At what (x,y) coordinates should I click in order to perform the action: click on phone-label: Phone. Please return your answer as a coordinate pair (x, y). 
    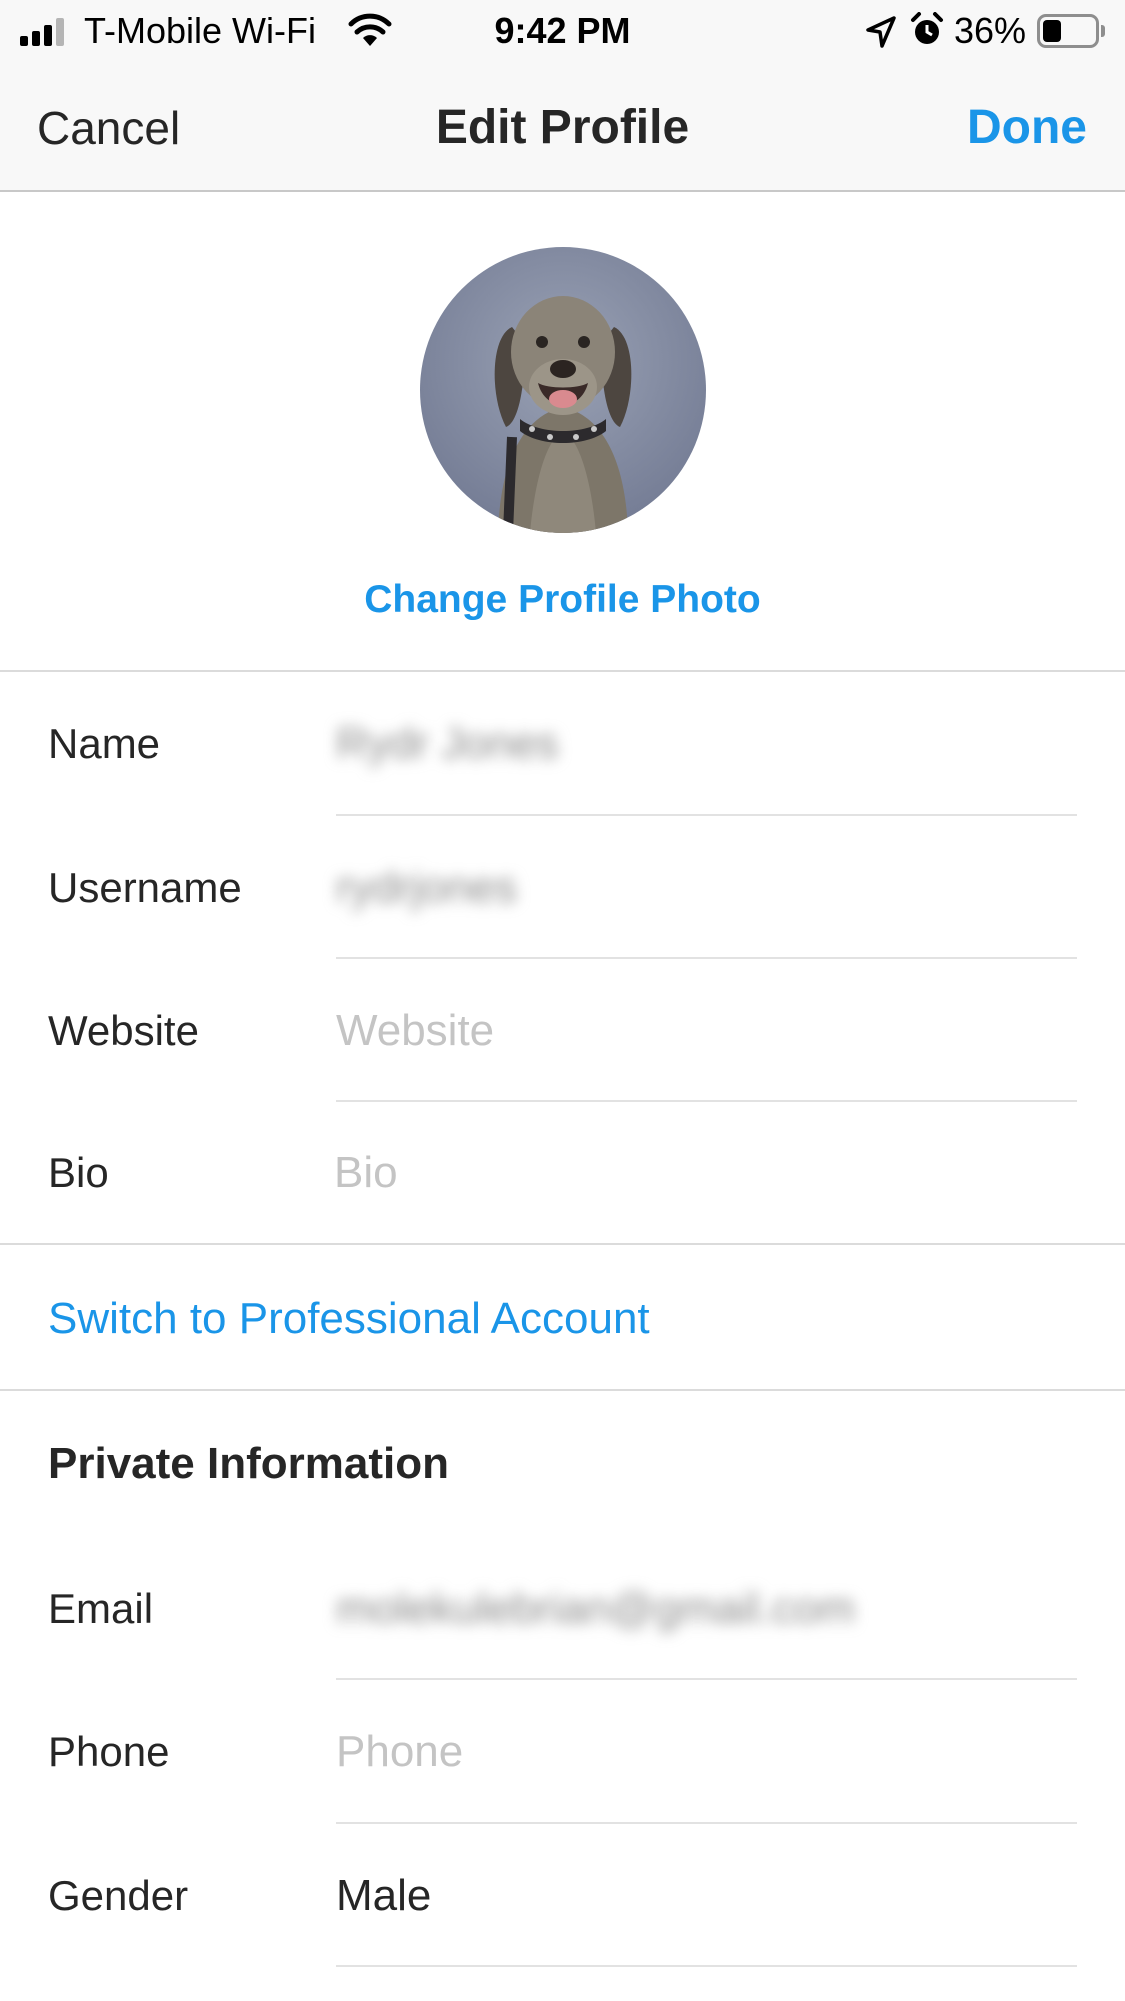
    Looking at the image, I should click on (109, 1751).